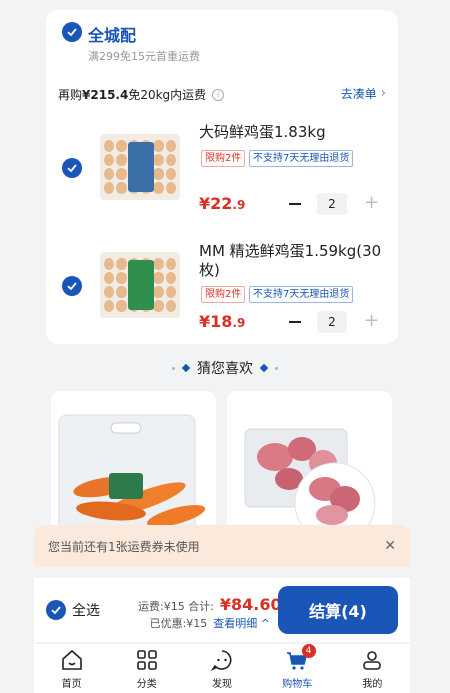  What do you see at coordinates (295, 322) in the screenshot?
I see `product-2-minus-button` at bounding box center [295, 322].